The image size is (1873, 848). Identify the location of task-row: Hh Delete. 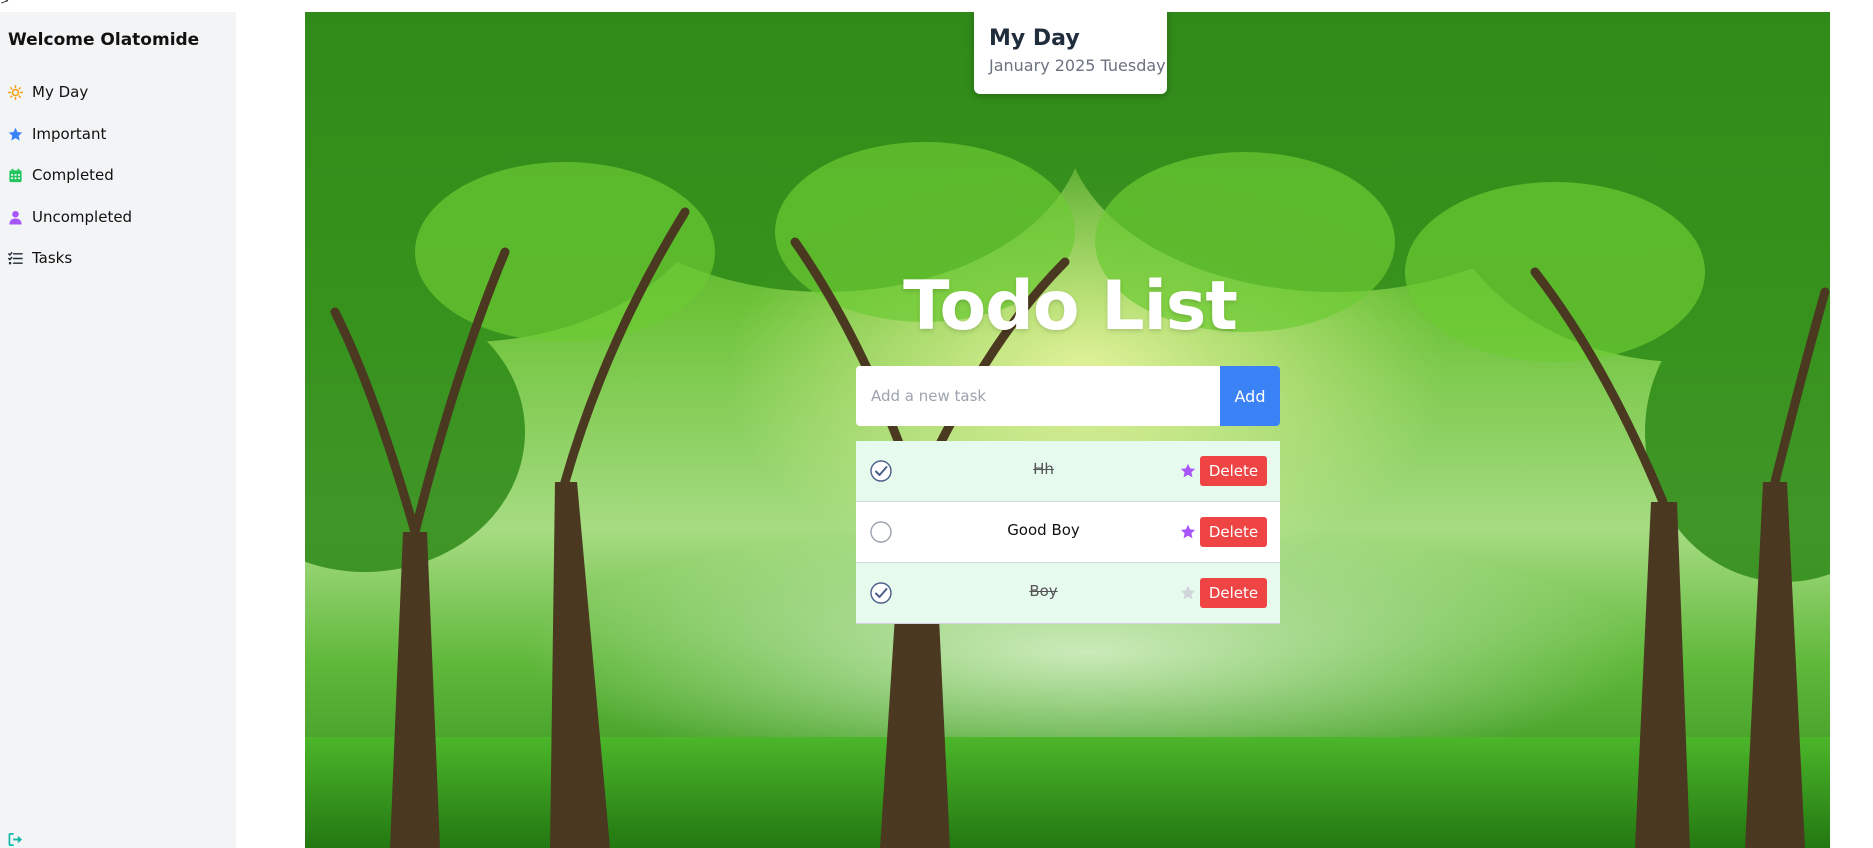
(1068, 471).